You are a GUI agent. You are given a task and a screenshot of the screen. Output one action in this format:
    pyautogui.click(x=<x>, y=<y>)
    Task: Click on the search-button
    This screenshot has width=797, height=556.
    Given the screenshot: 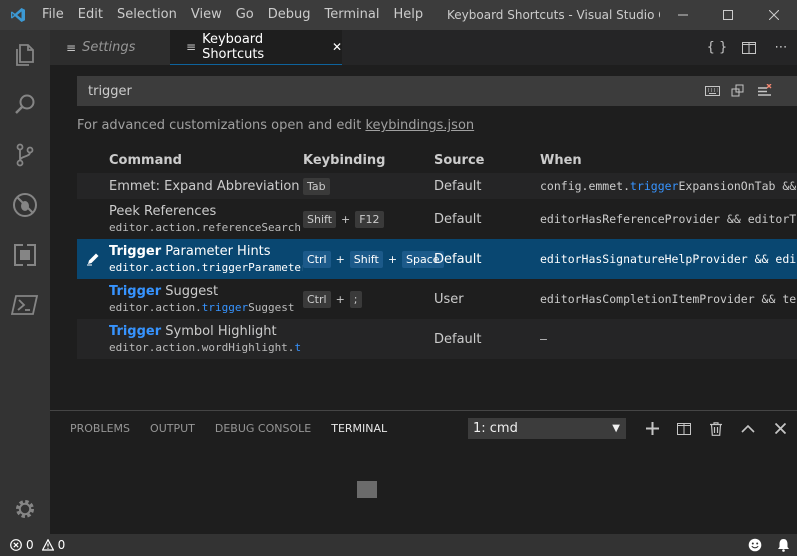 What is the action you would take?
    pyautogui.click(x=25, y=105)
    